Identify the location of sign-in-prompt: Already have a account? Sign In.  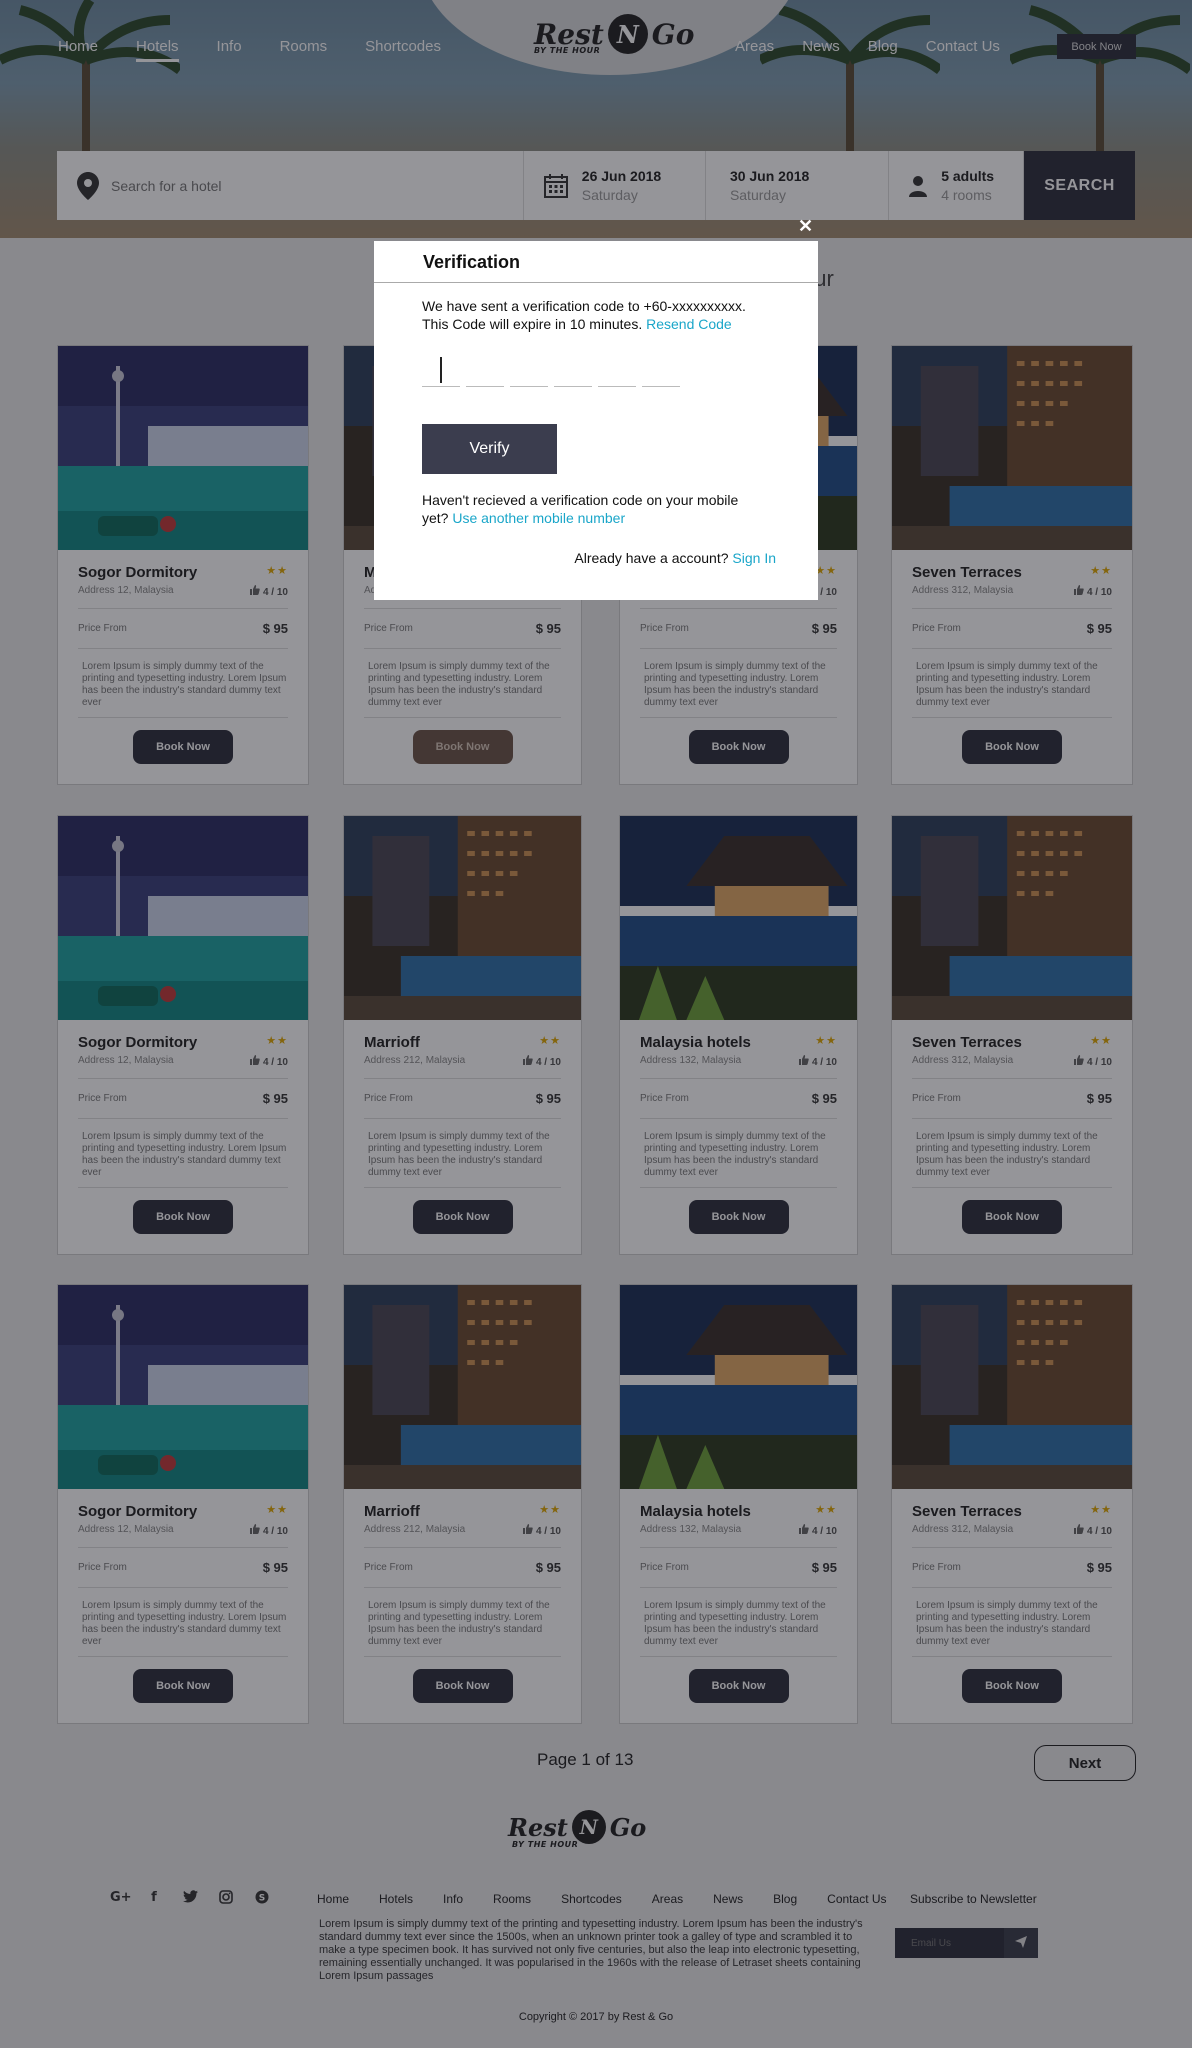
(675, 558).